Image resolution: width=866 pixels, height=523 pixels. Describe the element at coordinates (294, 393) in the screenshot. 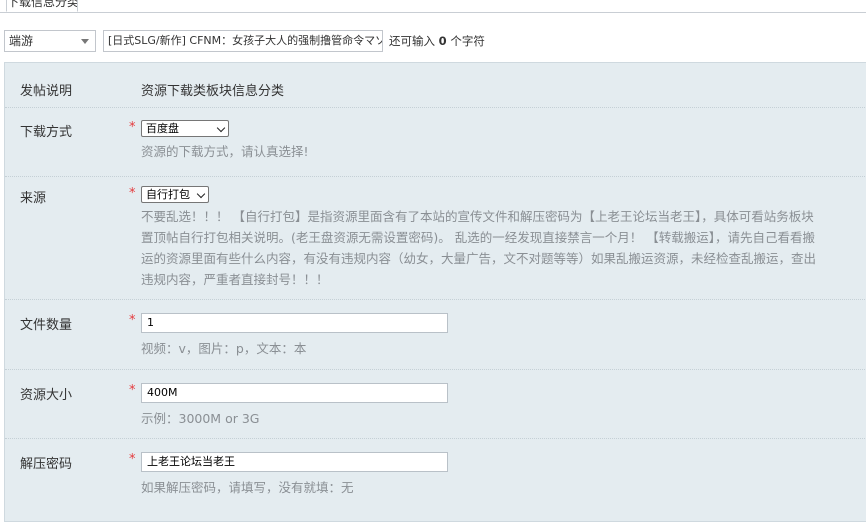

I see `size-input: 400M` at that location.